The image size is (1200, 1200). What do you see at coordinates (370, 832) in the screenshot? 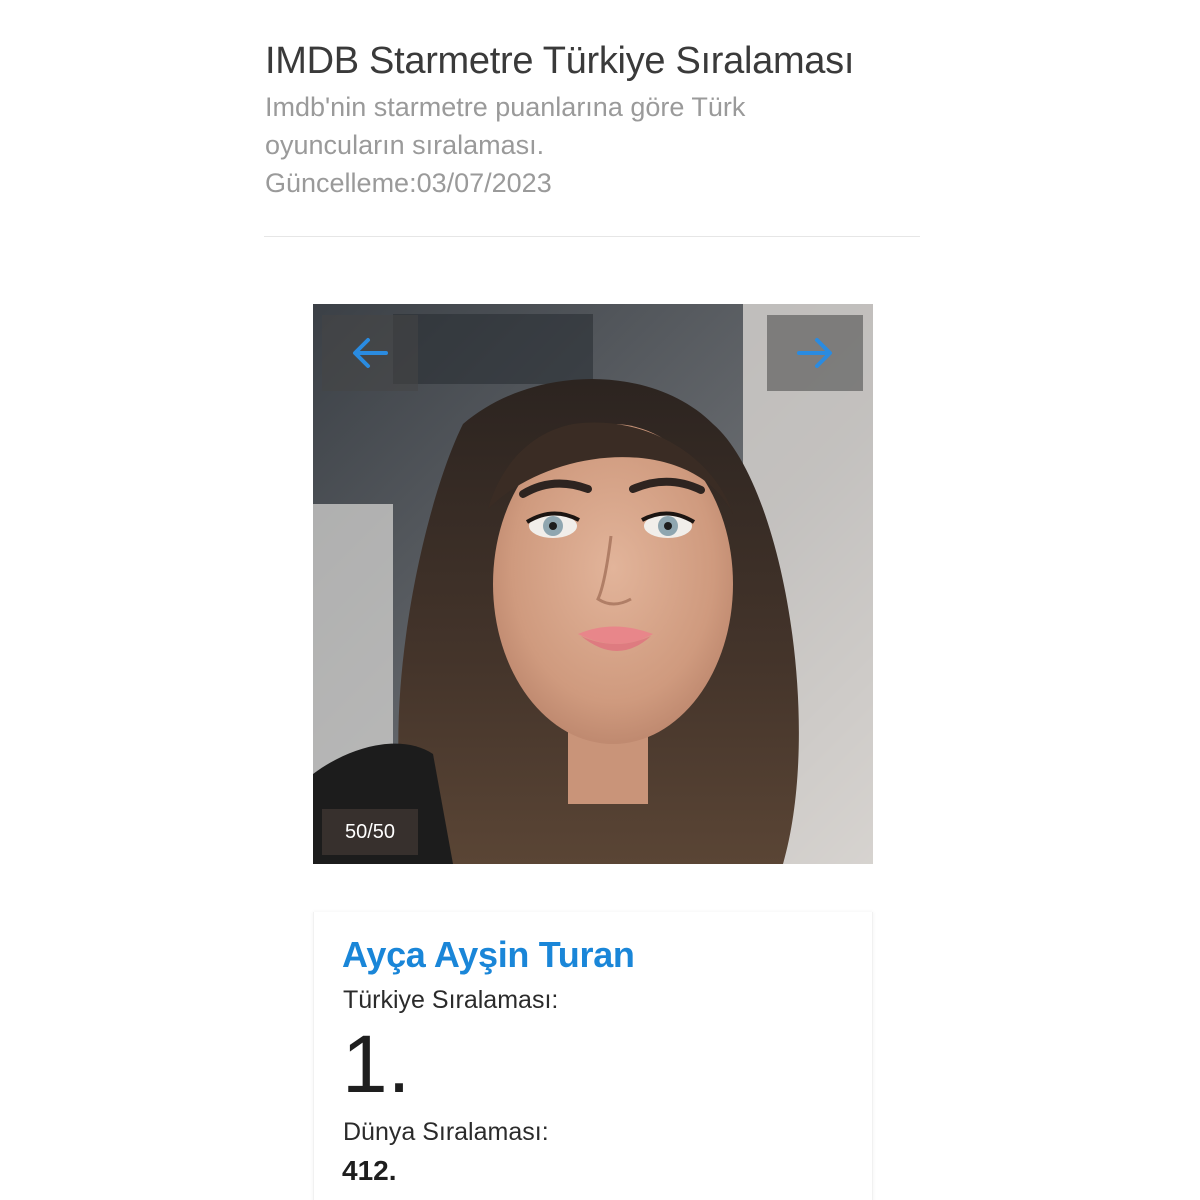
I see `slide-counter: 50/50` at bounding box center [370, 832].